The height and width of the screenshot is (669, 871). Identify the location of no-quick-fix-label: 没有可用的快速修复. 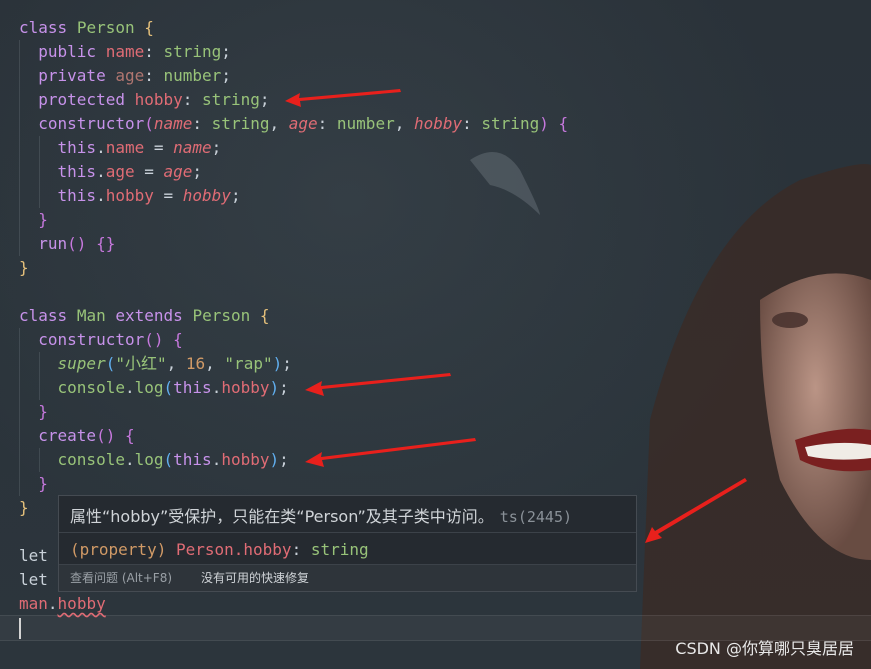
(255, 578).